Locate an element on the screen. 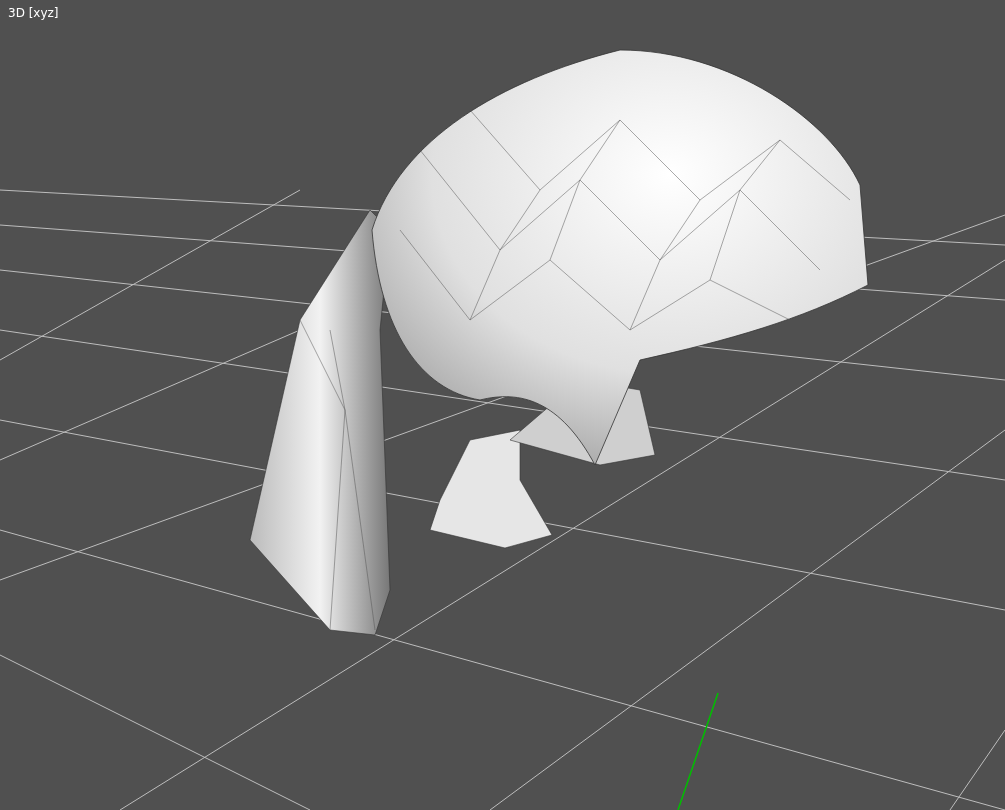  viewport-label: 3D [xyz] is located at coordinates (33, 13).